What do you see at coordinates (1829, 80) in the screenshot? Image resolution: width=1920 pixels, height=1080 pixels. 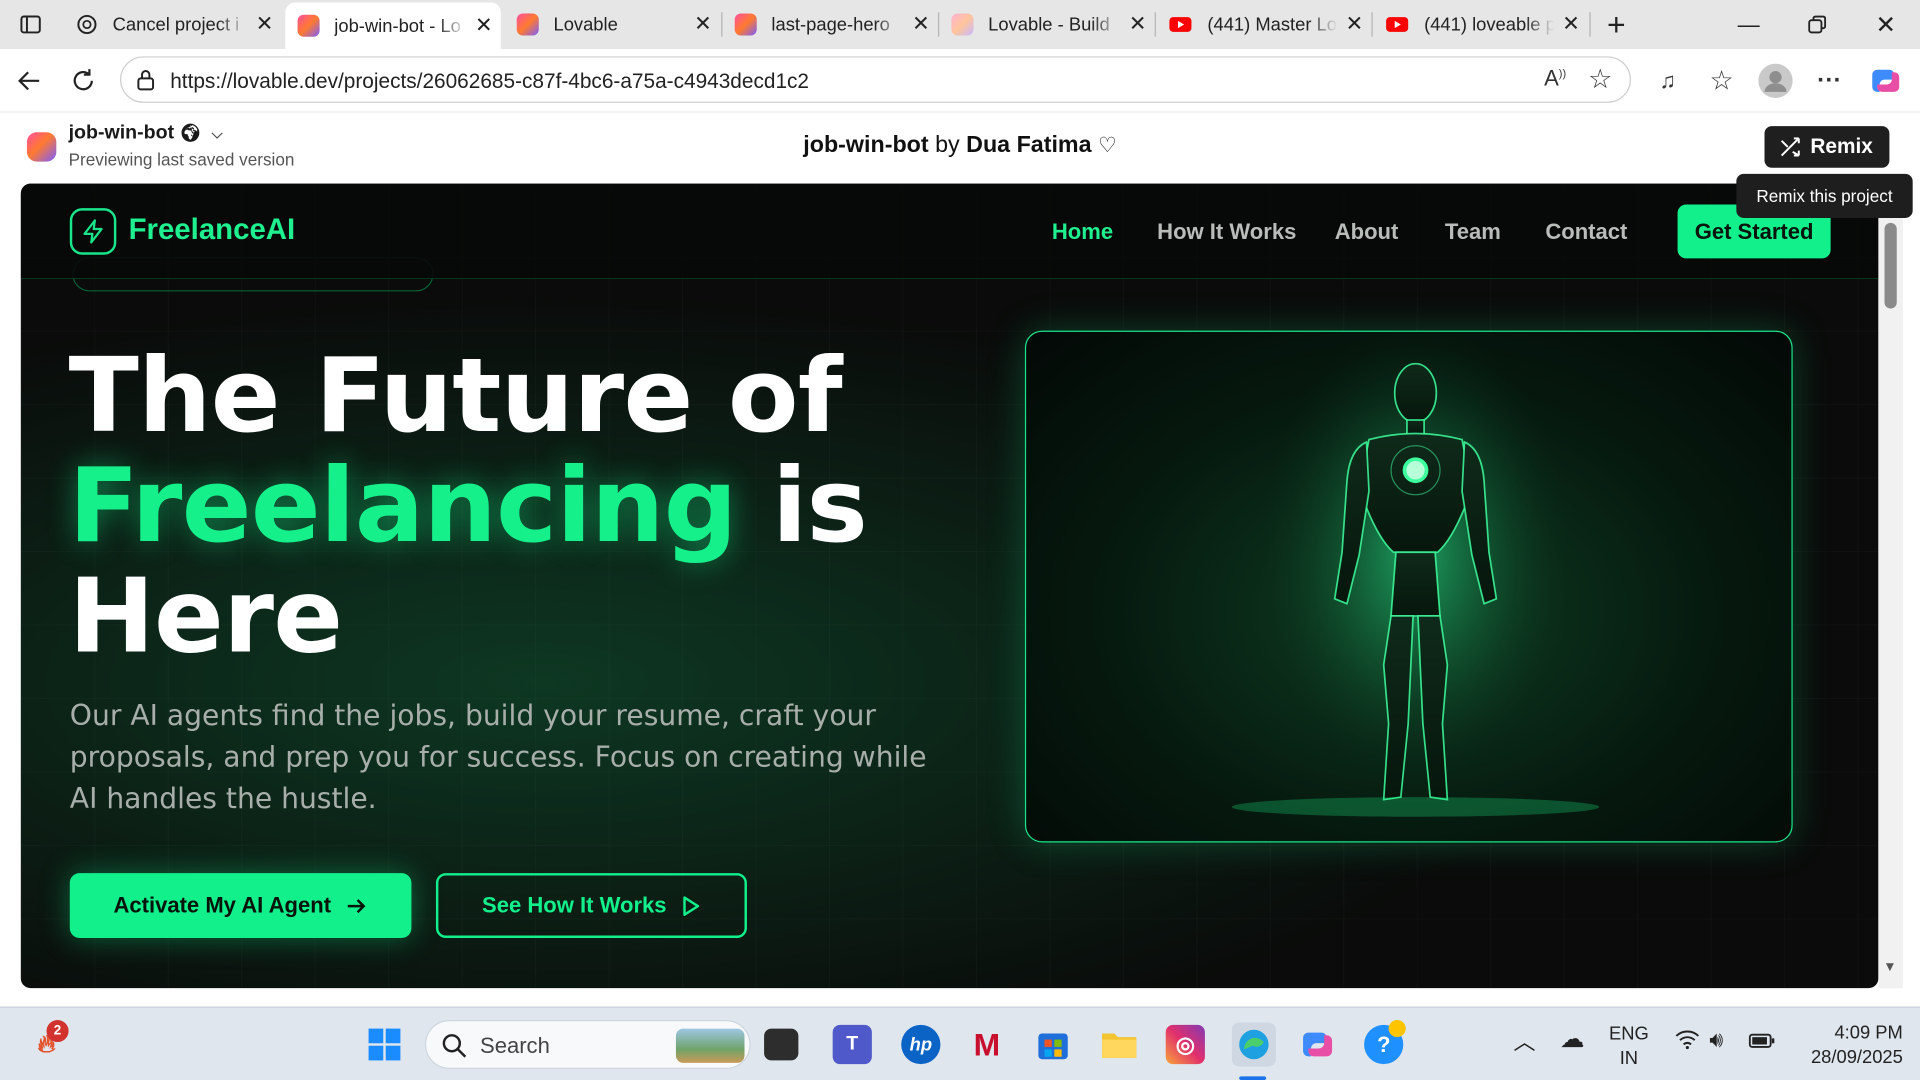 I see `more-menu-icon: ···` at bounding box center [1829, 80].